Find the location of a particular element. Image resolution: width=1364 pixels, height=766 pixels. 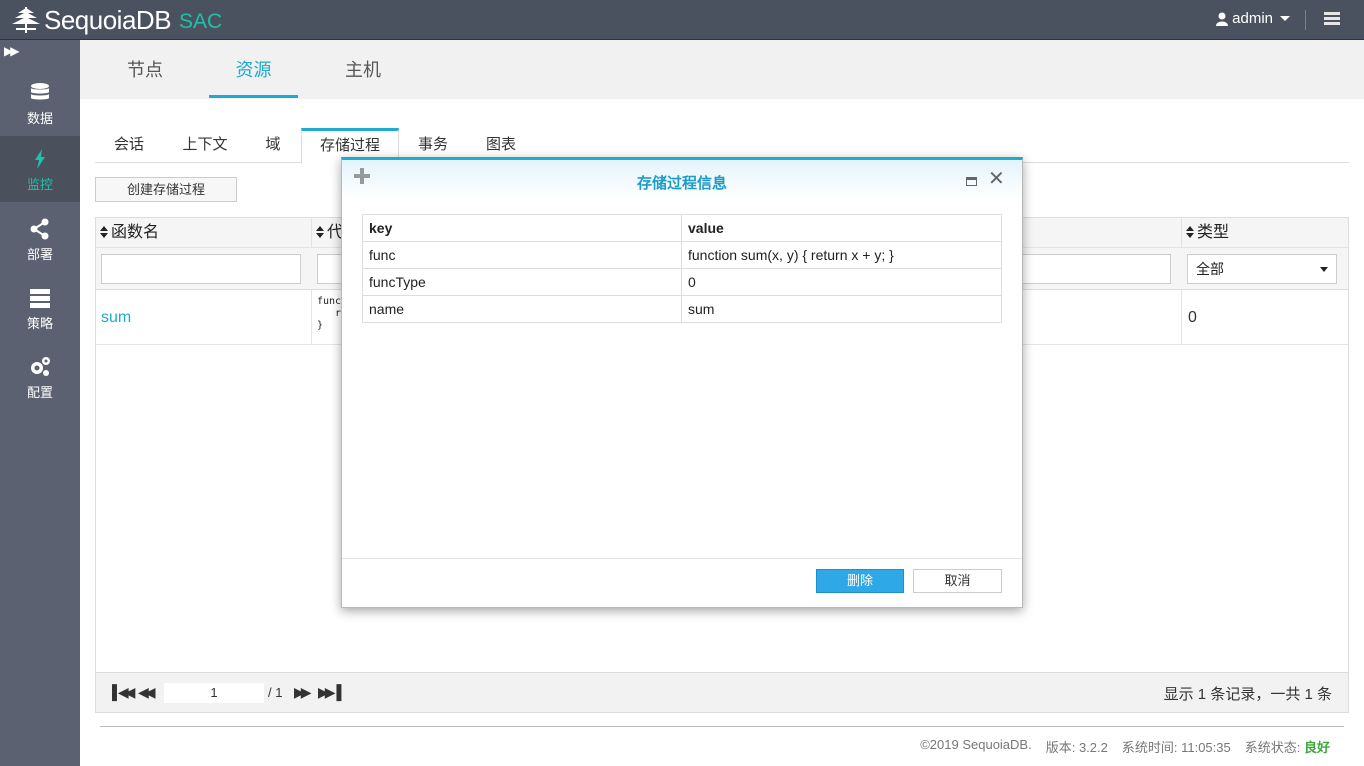

footer-divider is located at coordinates (722, 726).